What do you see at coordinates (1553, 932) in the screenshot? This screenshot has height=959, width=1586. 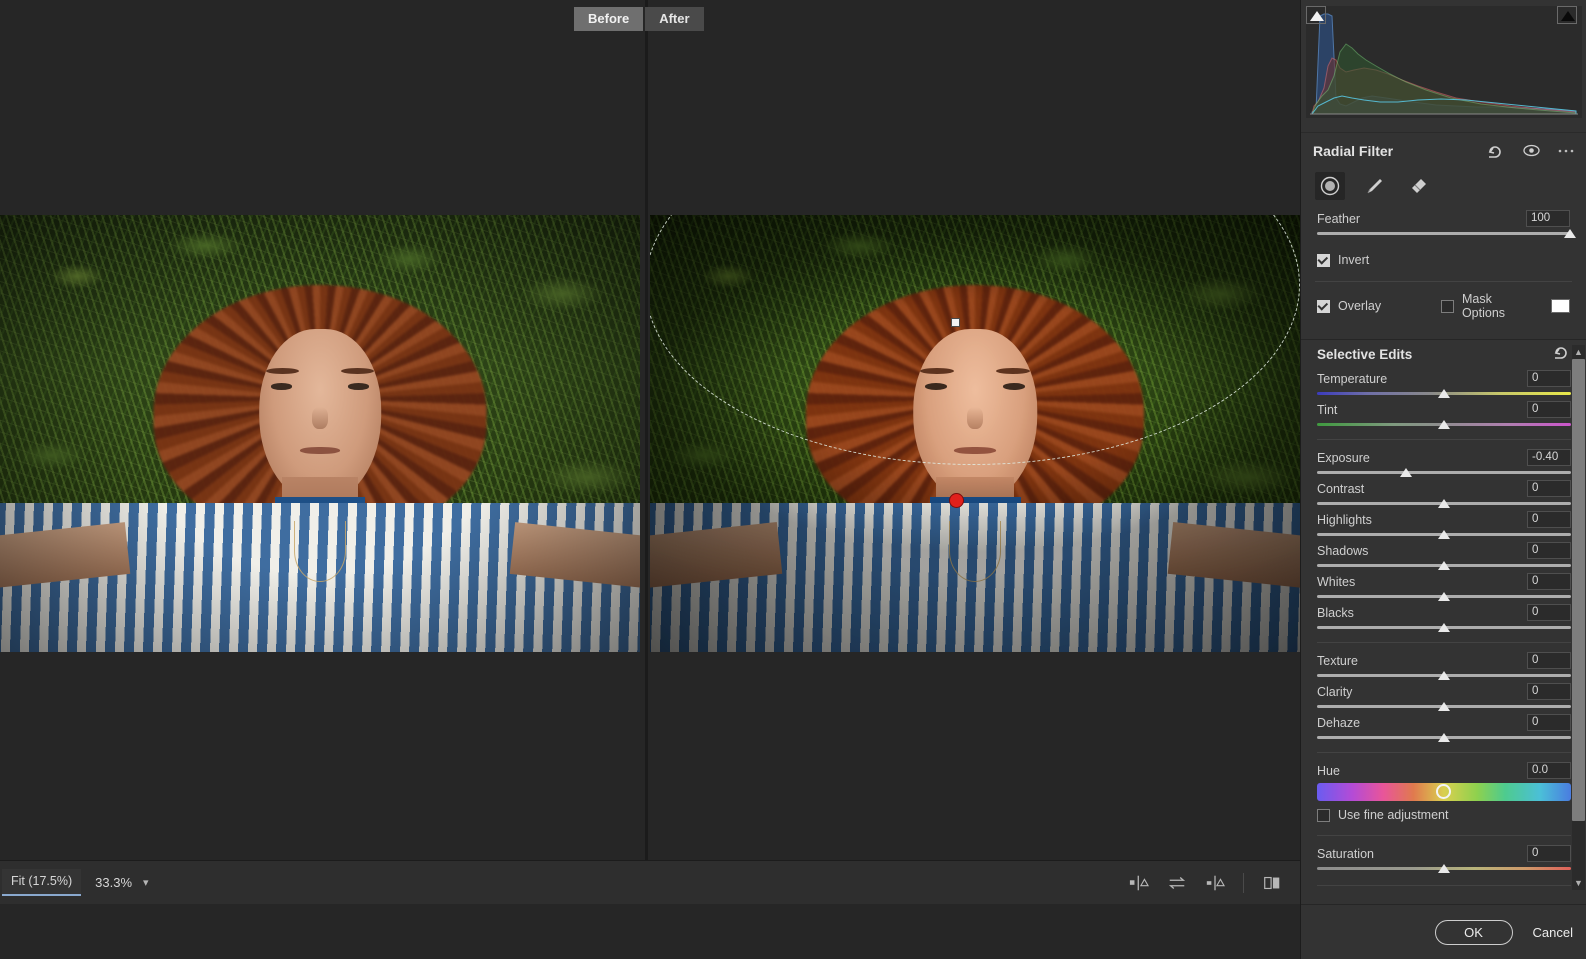 I see `cancel-button: Cancel` at bounding box center [1553, 932].